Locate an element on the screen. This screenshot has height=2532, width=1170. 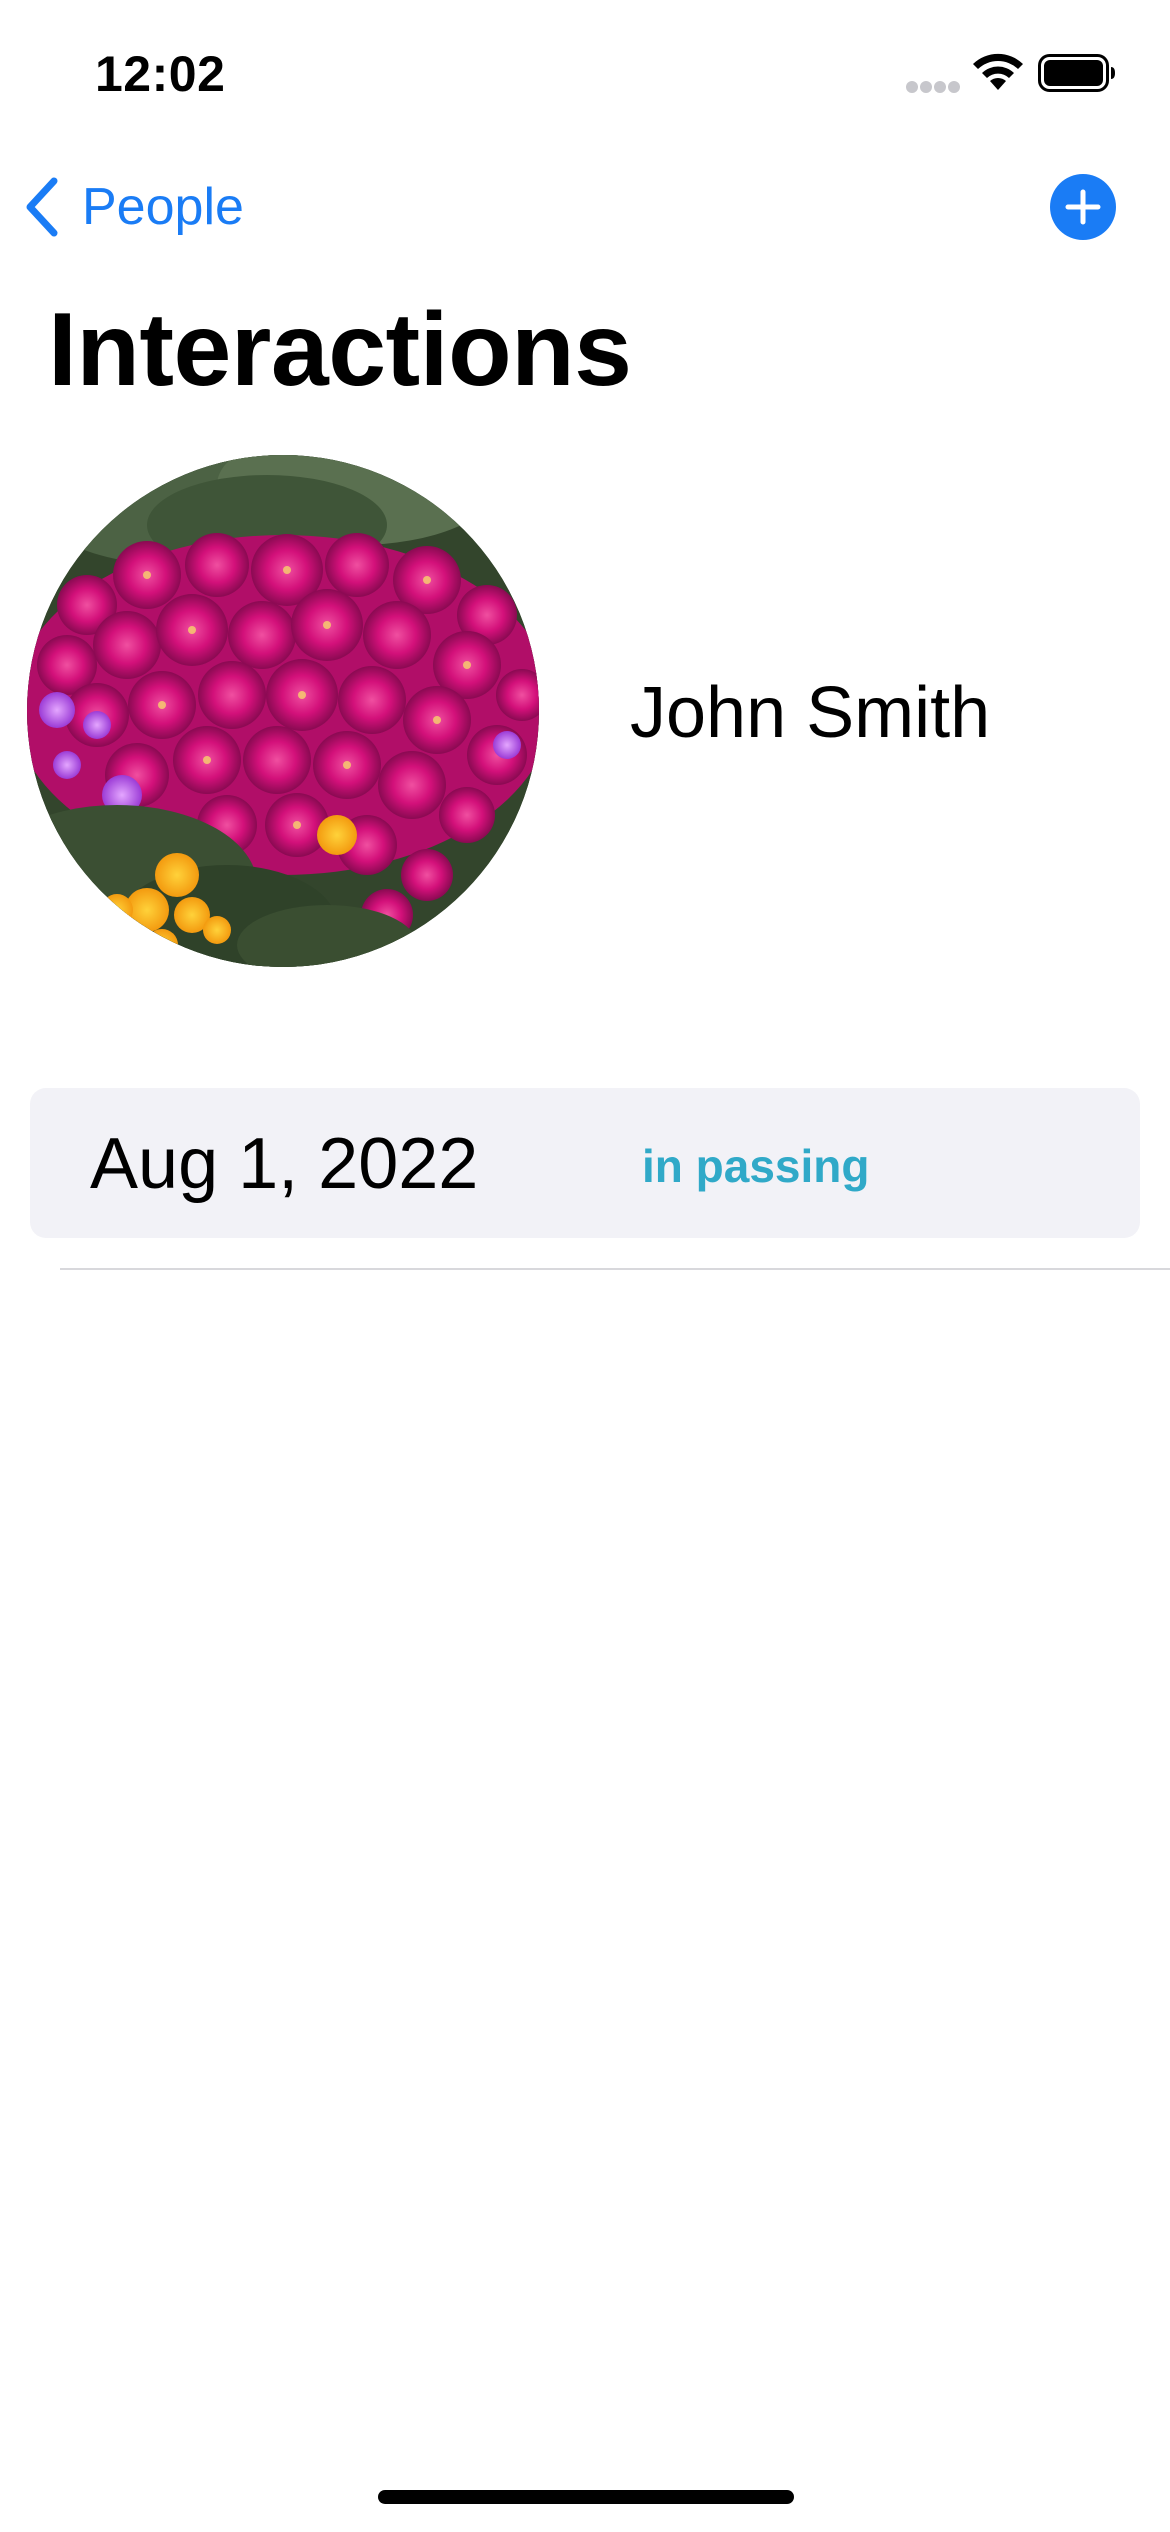
home-indicator is located at coordinates (586, 2497).